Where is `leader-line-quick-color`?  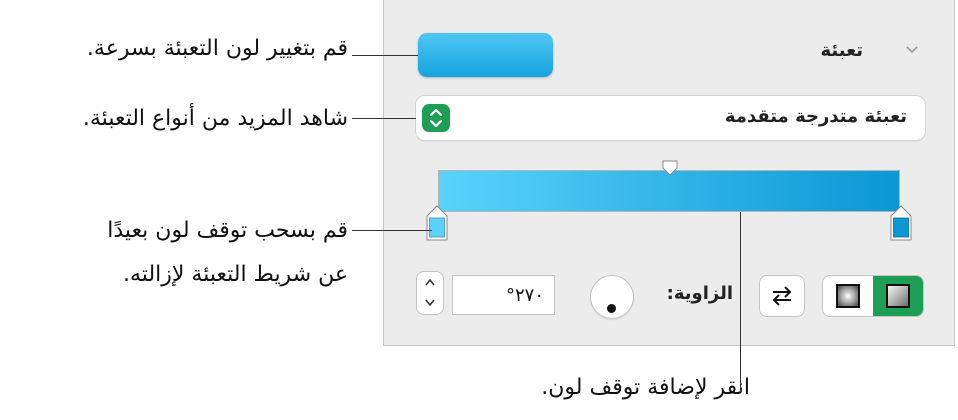 leader-line-quick-color is located at coordinates (385, 55).